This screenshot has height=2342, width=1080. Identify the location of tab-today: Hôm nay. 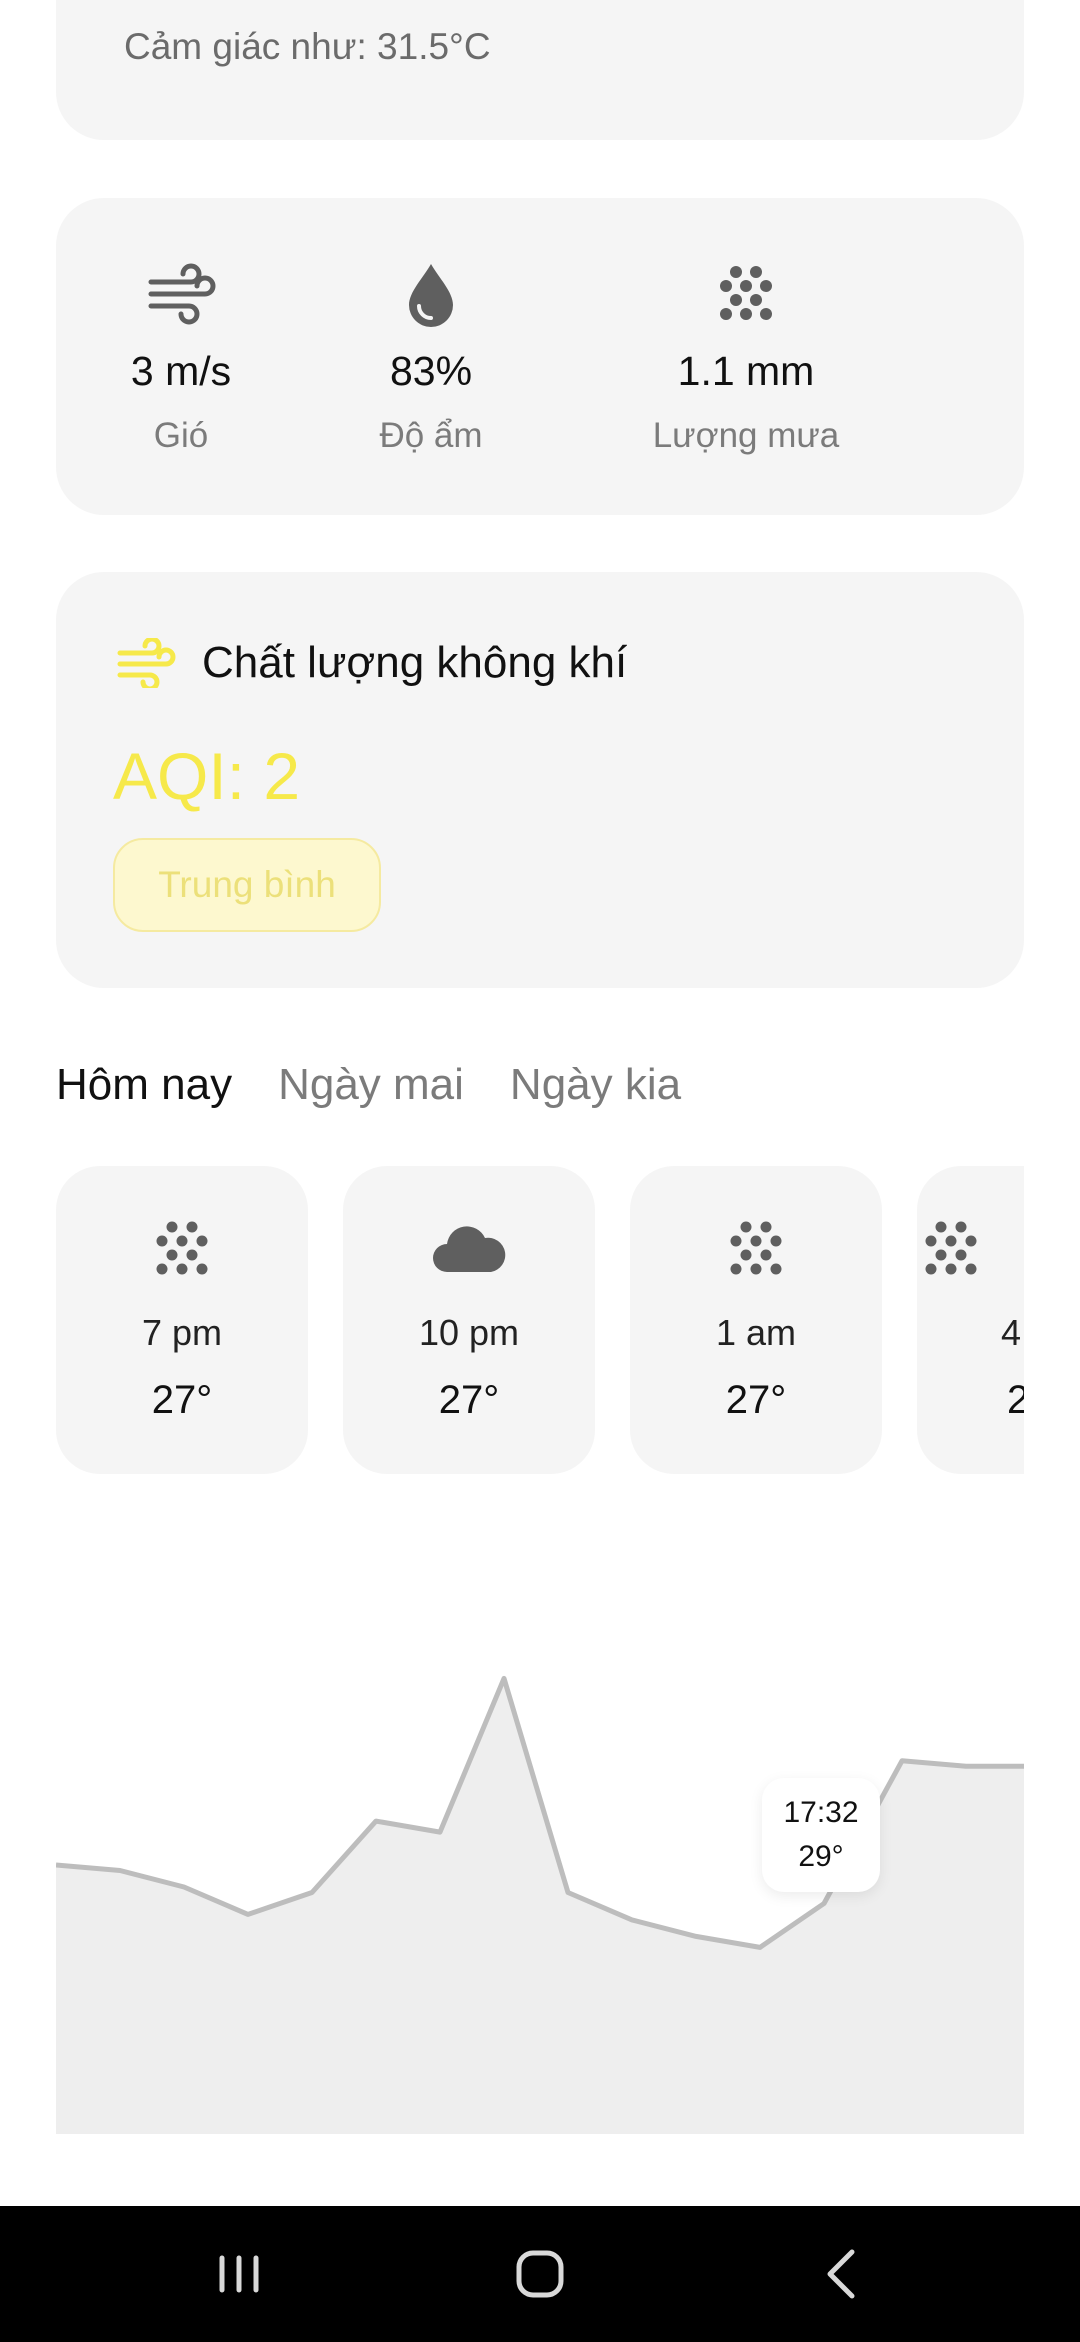
(144, 1090).